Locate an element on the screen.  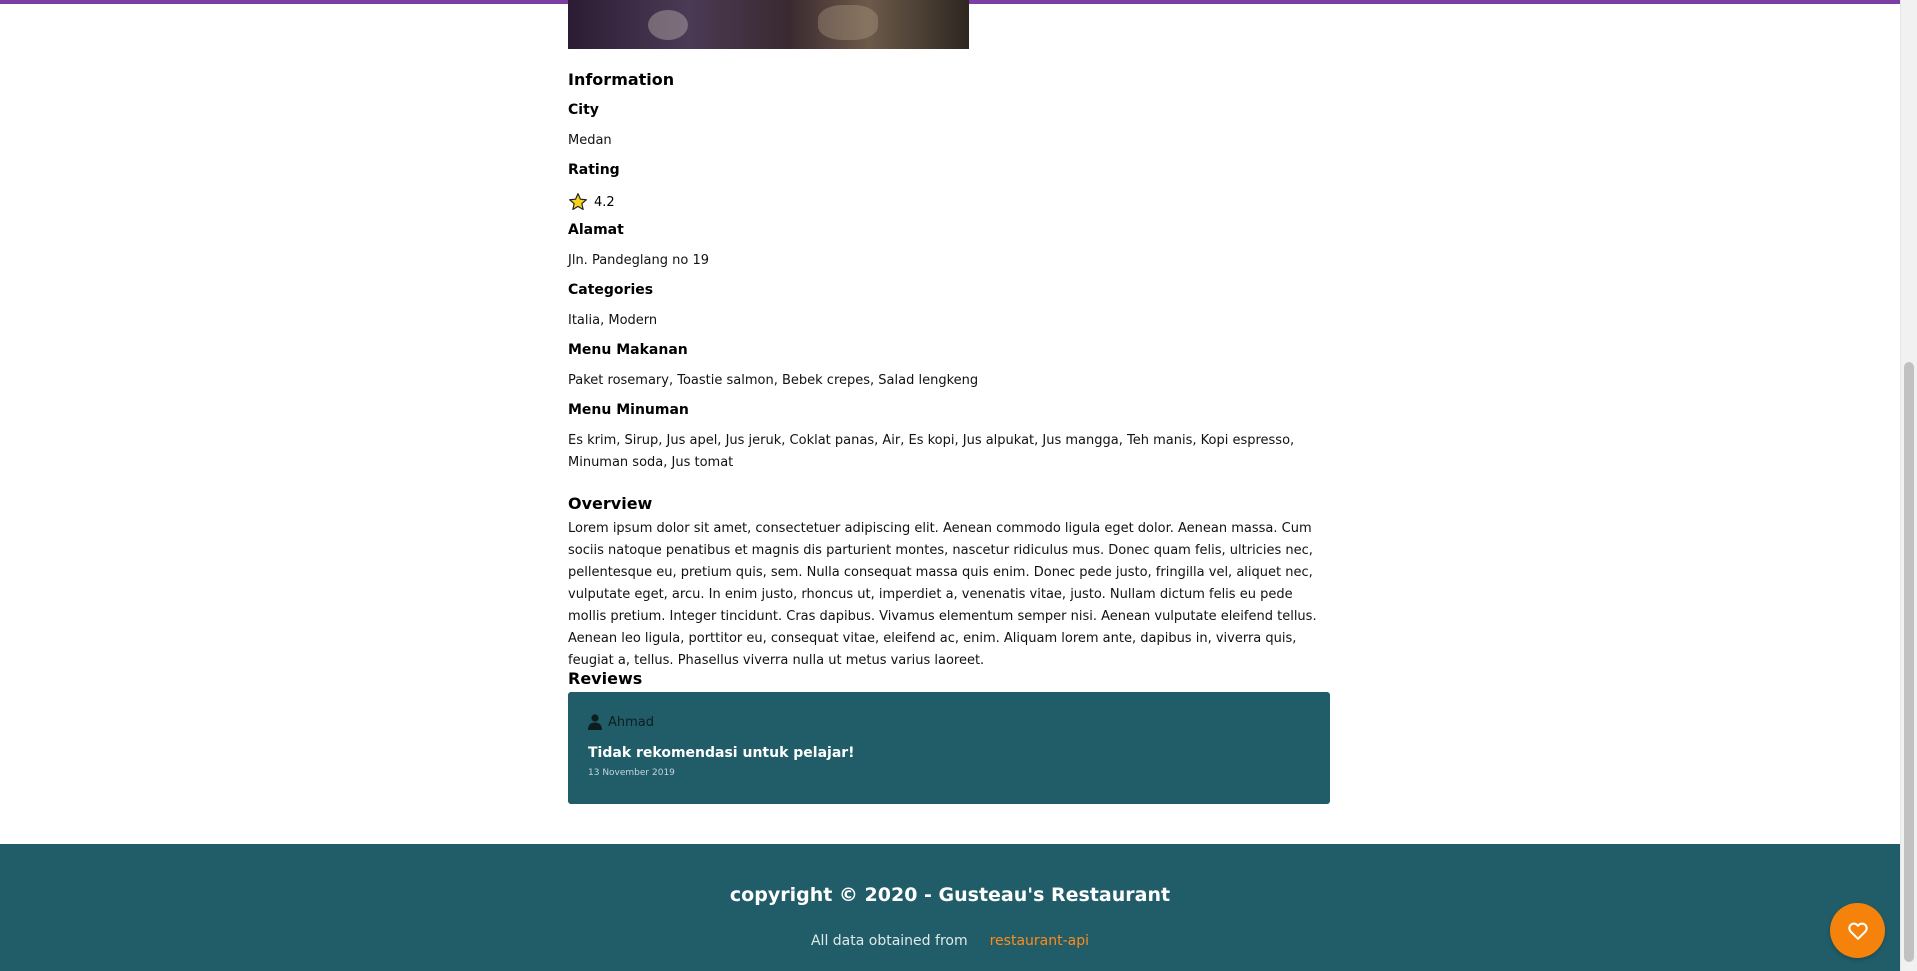
restaurant-image is located at coordinates (768, 24).